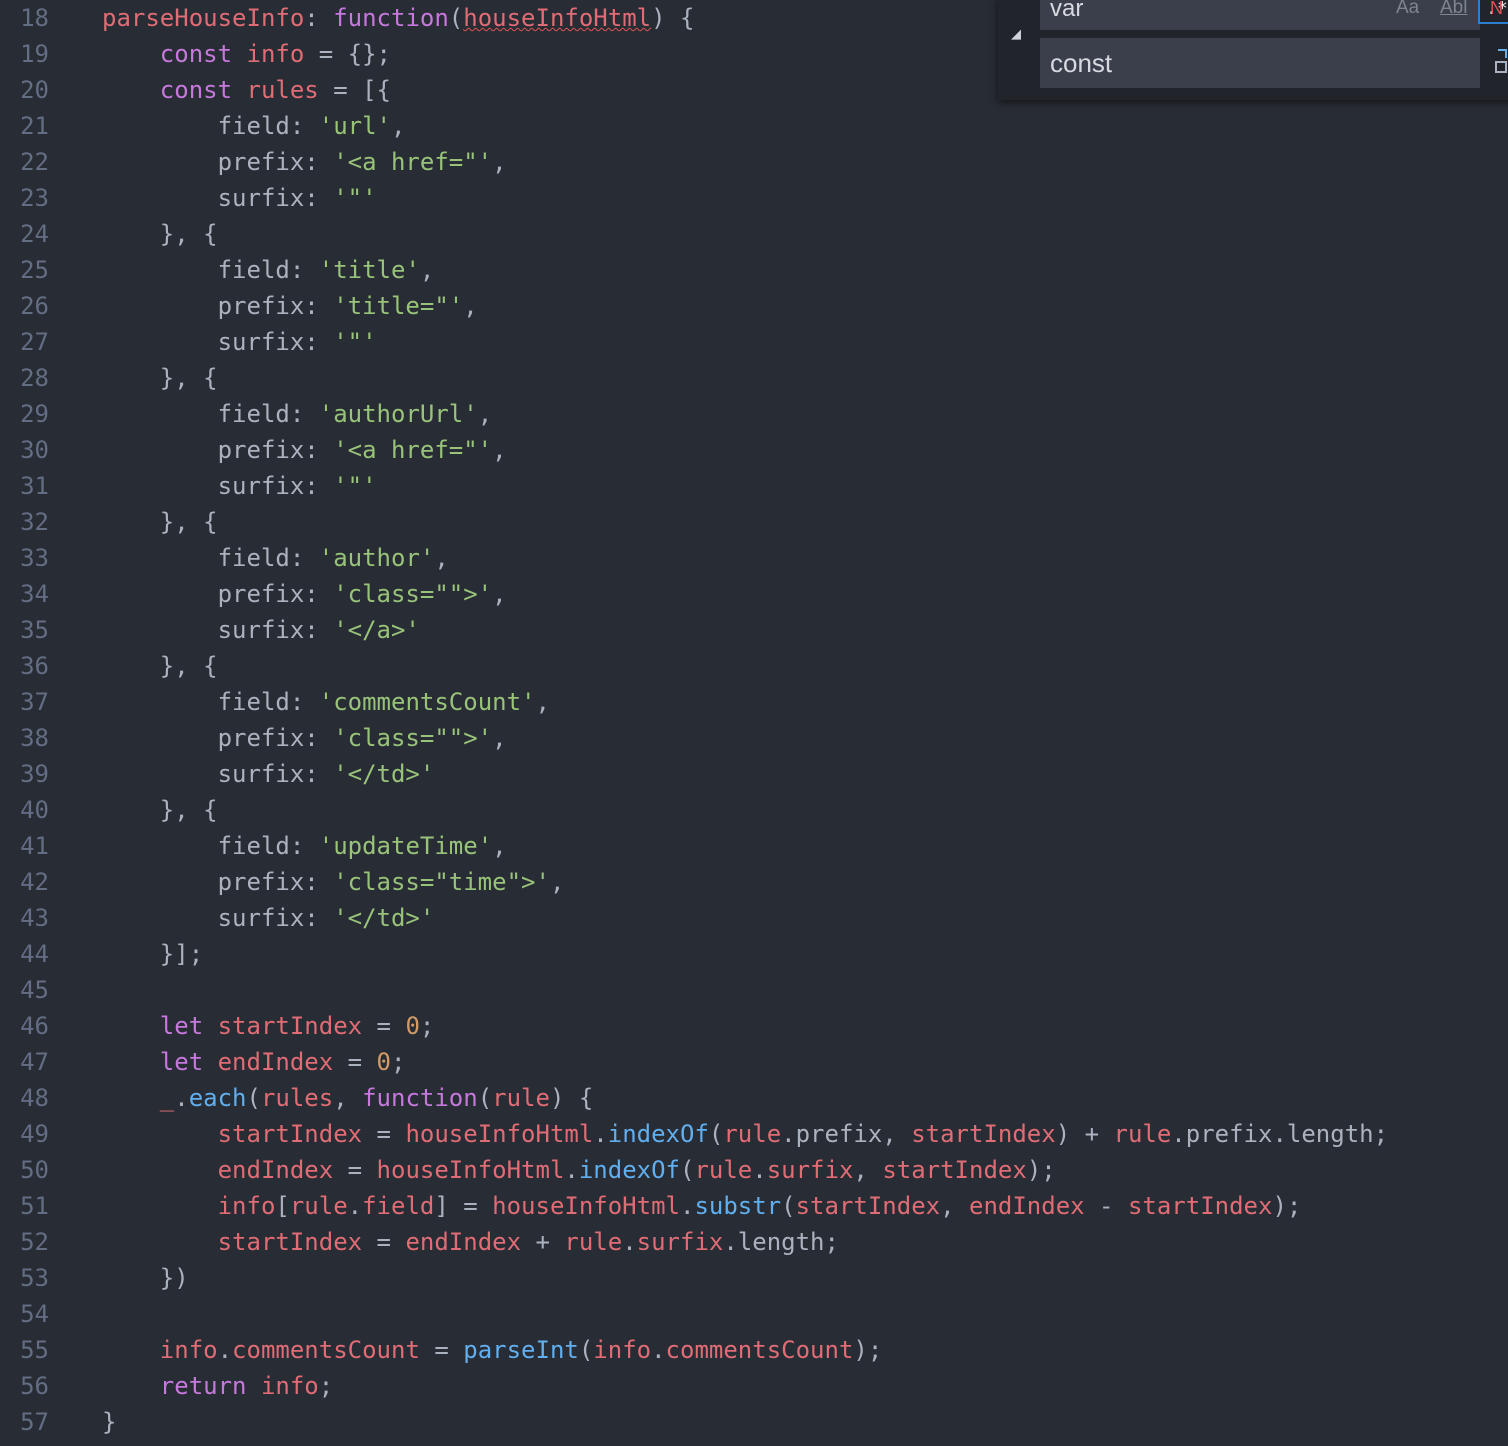 This screenshot has width=1508, height=1446. What do you see at coordinates (210, 1386) in the screenshot?
I see `code-token: return` at bounding box center [210, 1386].